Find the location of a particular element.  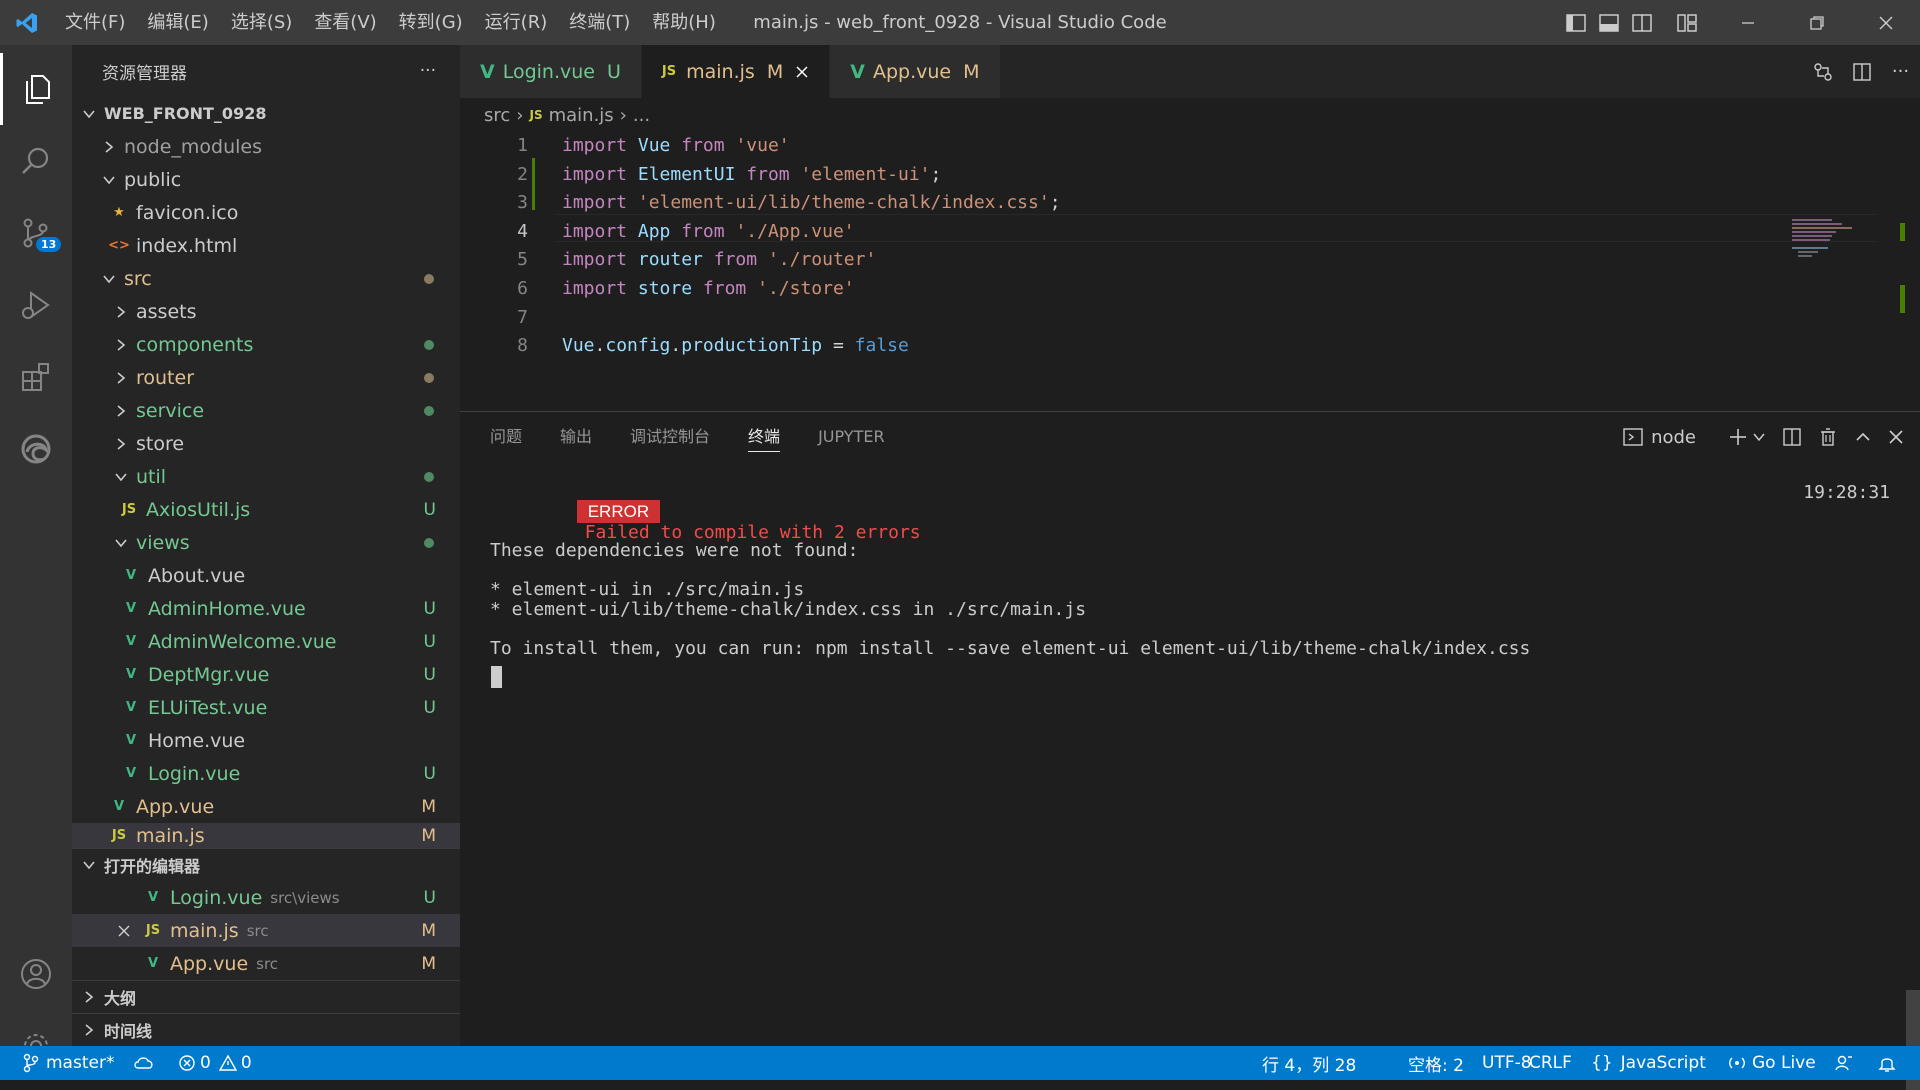

compare-changes-icon is located at coordinates (1822, 72).